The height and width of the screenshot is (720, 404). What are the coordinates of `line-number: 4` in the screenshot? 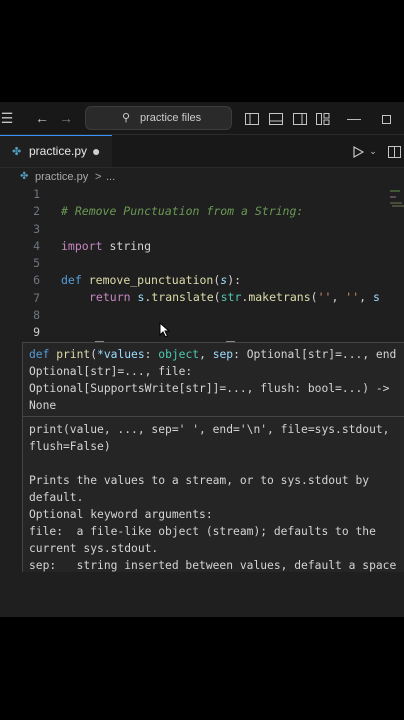 It's located at (36, 246).